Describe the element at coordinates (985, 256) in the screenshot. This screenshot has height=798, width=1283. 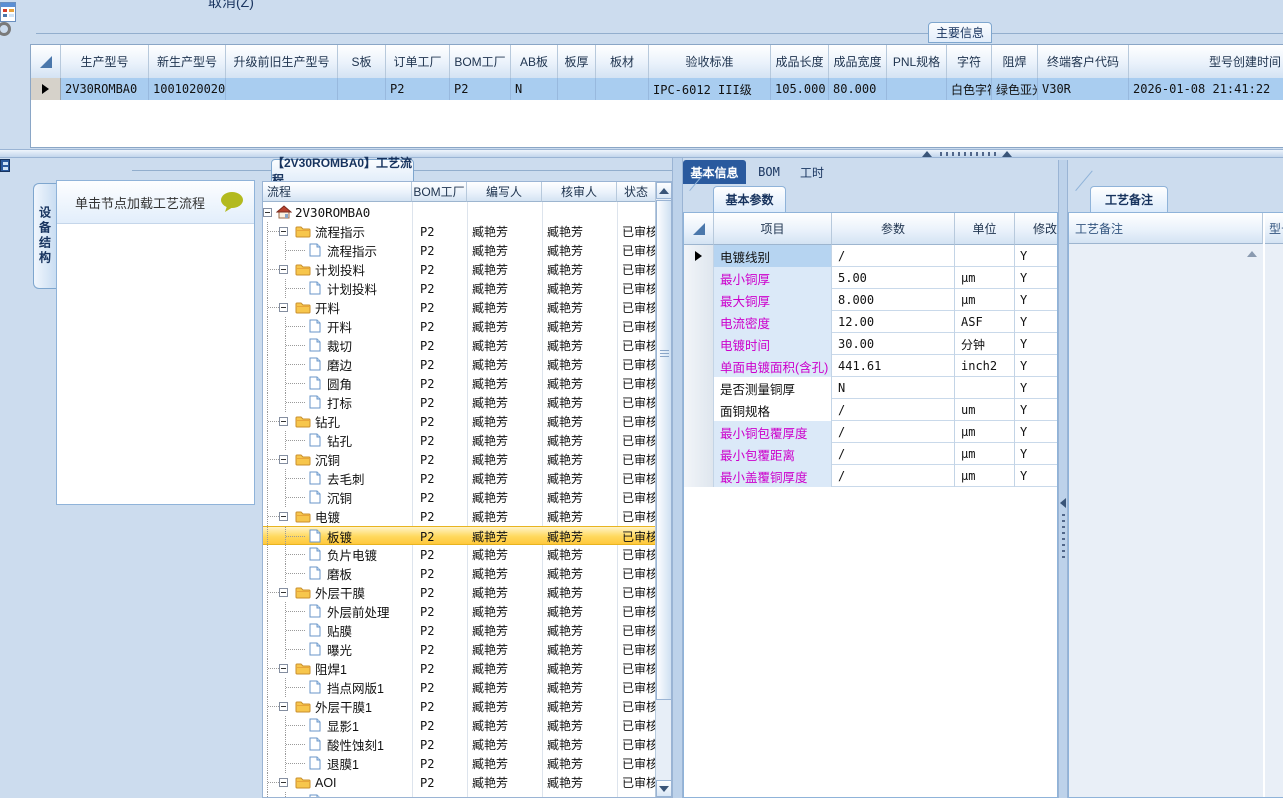
I see `param-unit-cell` at that location.